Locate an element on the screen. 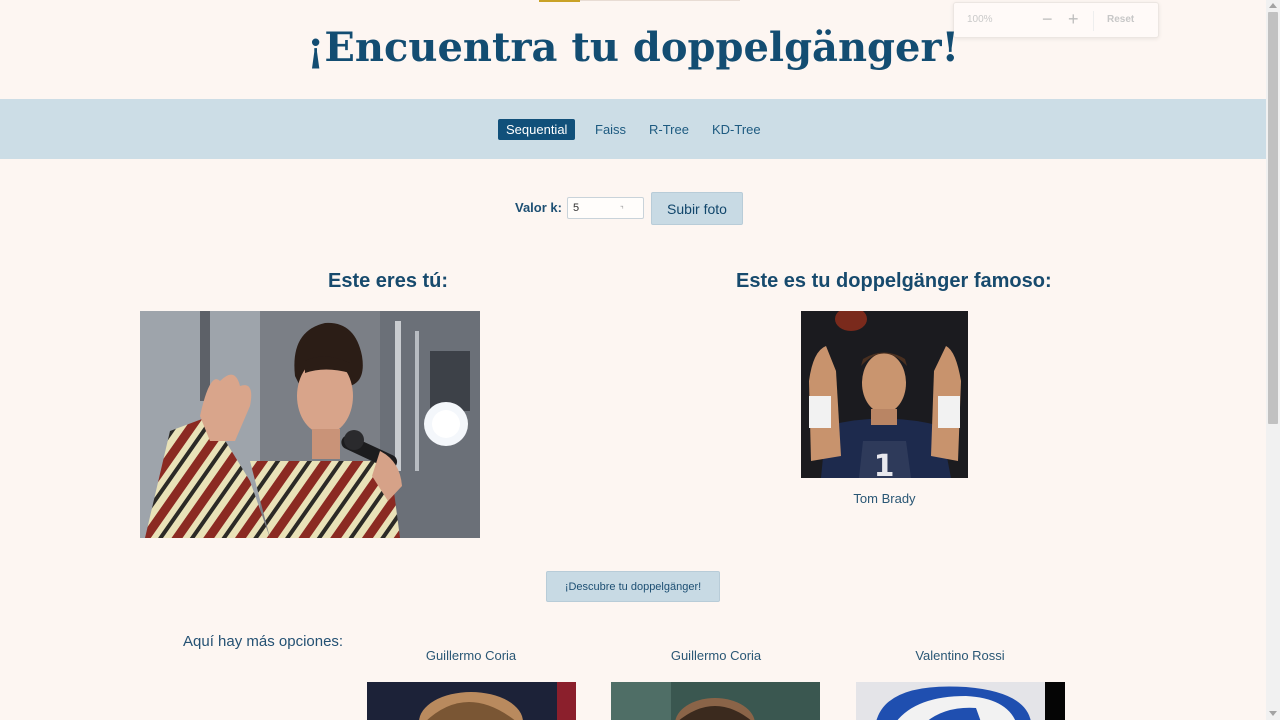 This screenshot has height=720, width=1280. match-name: Tom Brady is located at coordinates (884, 498).